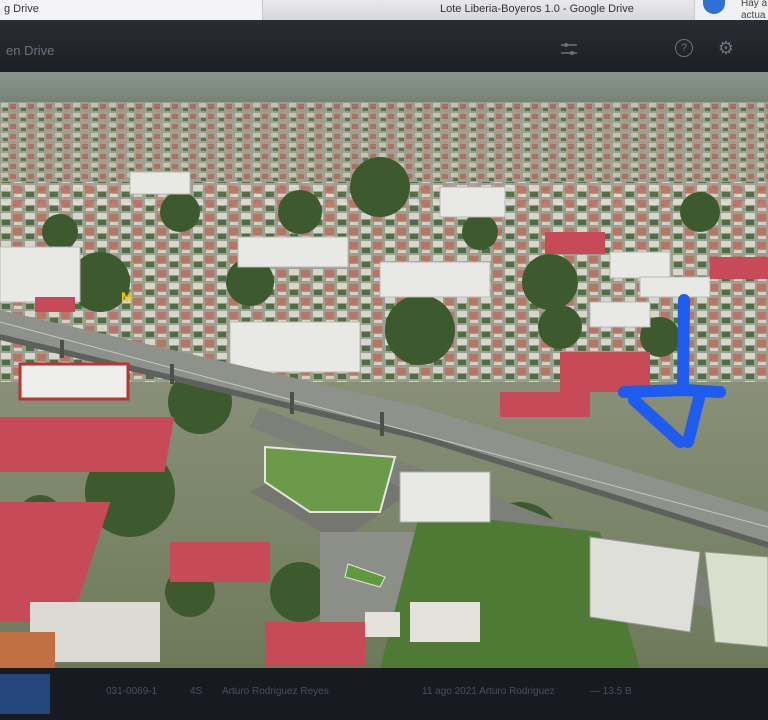  What do you see at coordinates (569, 49) in the screenshot?
I see `filter-sliders-icon` at bounding box center [569, 49].